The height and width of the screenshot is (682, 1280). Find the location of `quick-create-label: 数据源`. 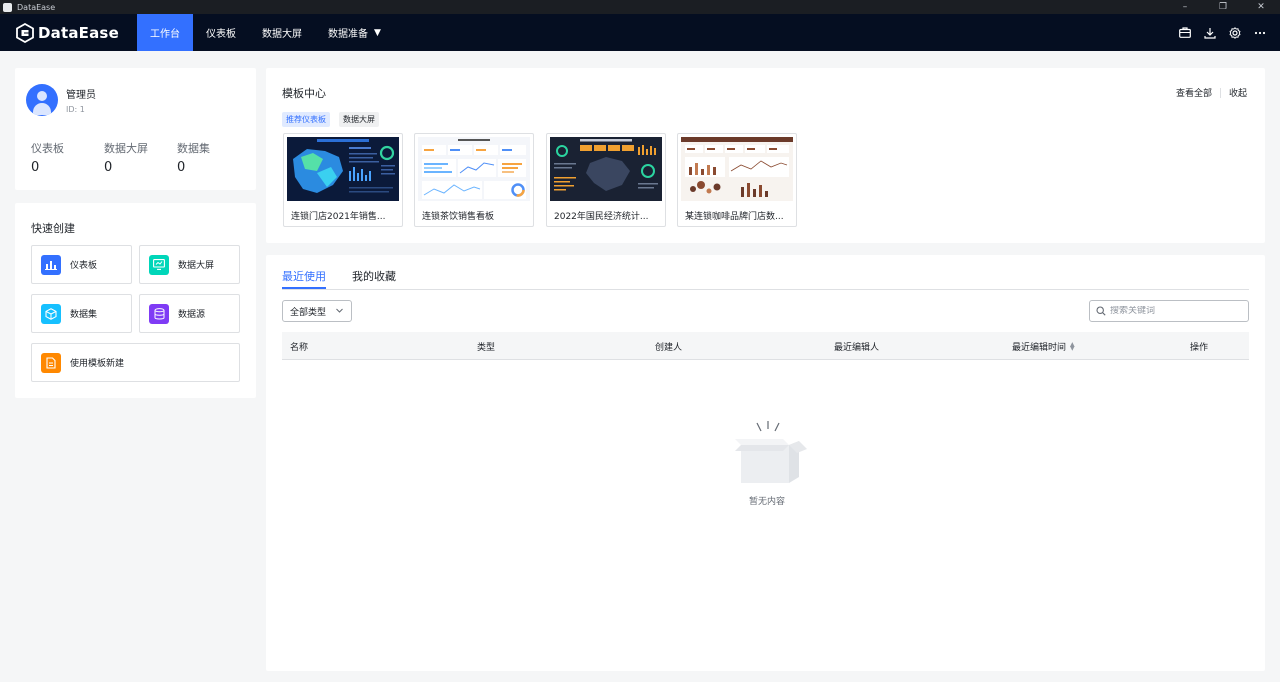

quick-create-label: 数据源 is located at coordinates (192, 315).